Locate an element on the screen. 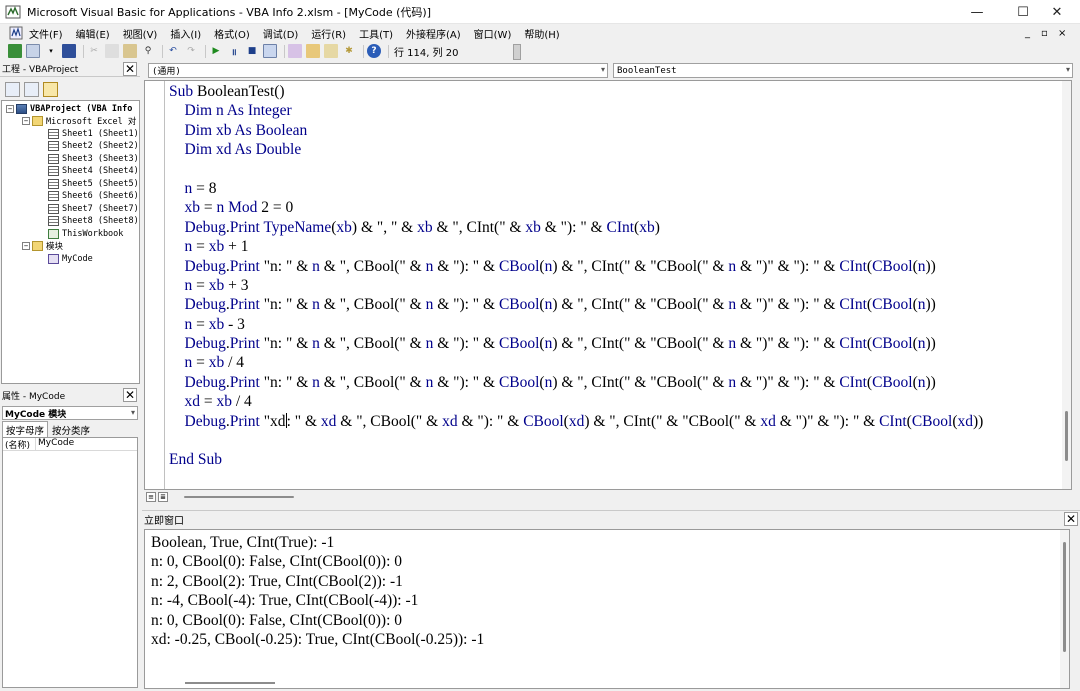 This screenshot has width=1080, height=691. vba-menu-icon is located at coordinates (16, 33).